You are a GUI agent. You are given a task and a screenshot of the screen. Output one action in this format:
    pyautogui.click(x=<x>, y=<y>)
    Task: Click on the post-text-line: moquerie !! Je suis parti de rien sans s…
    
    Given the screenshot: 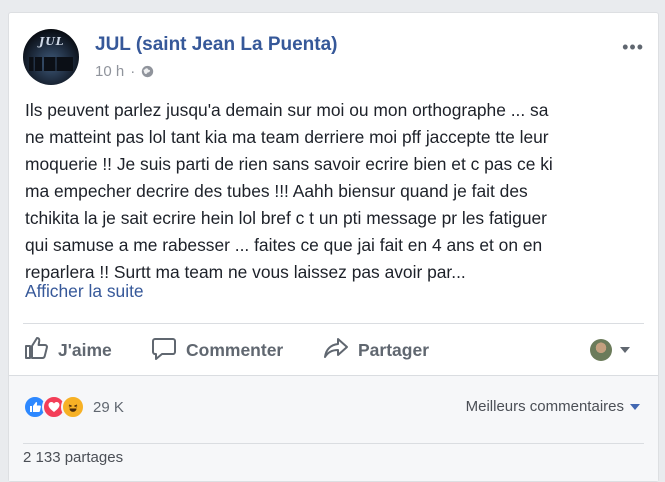 What is the action you would take?
    pyautogui.click(x=289, y=164)
    